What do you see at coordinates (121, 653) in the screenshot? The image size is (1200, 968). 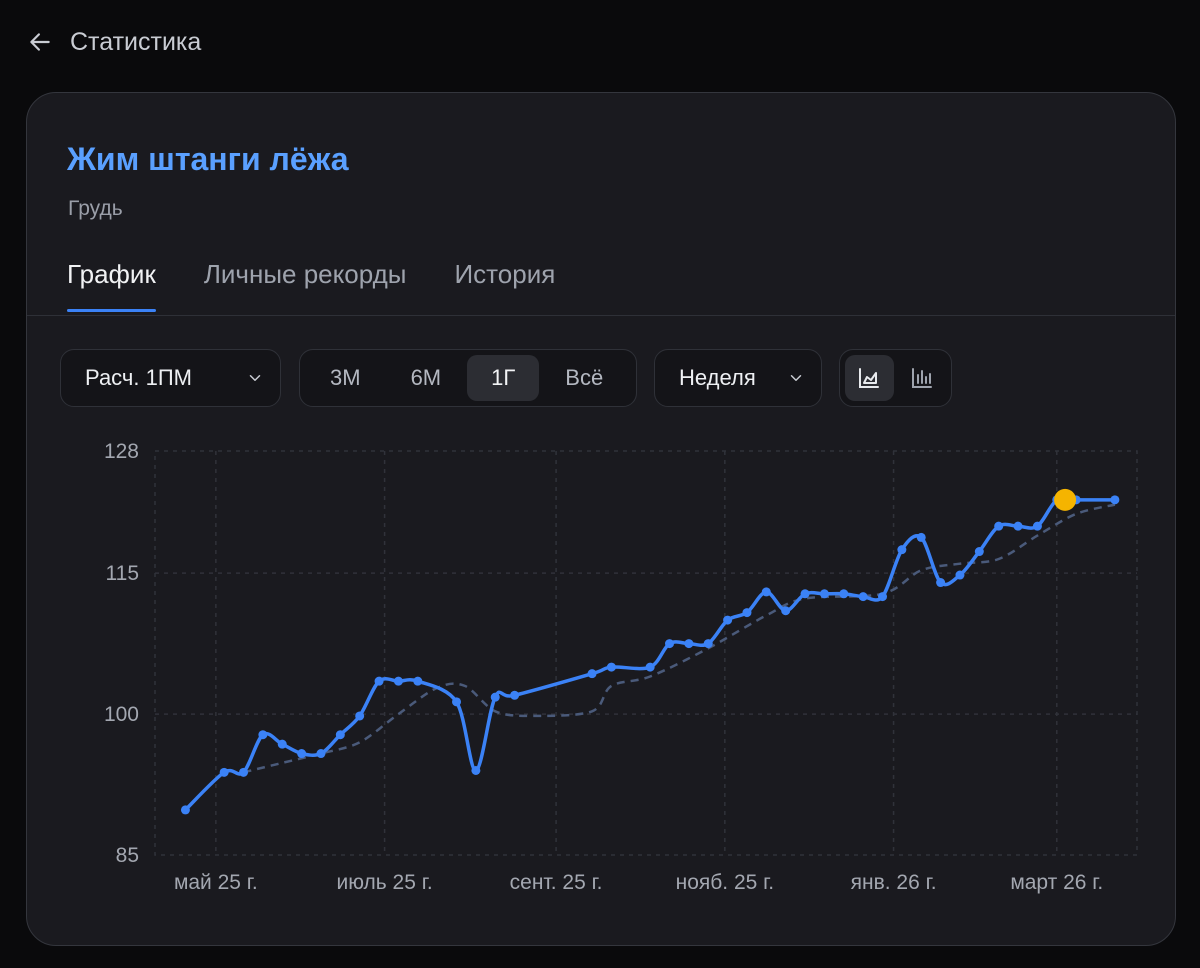 I see `y-axis: 128 115 100 85` at bounding box center [121, 653].